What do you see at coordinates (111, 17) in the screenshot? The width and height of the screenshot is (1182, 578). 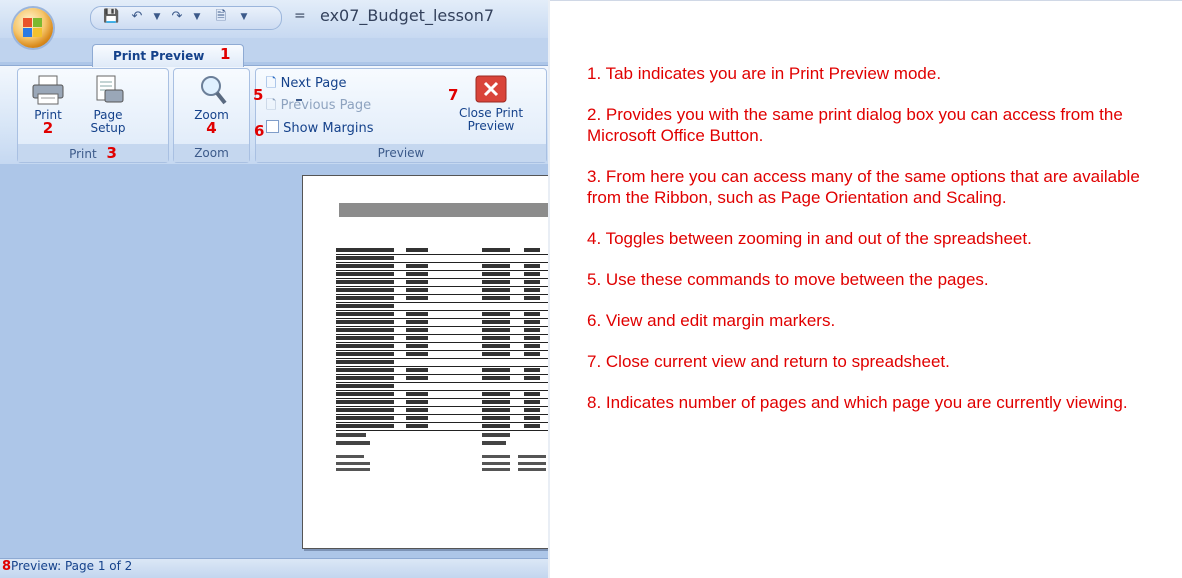 I see `save-icon: 💾` at bounding box center [111, 17].